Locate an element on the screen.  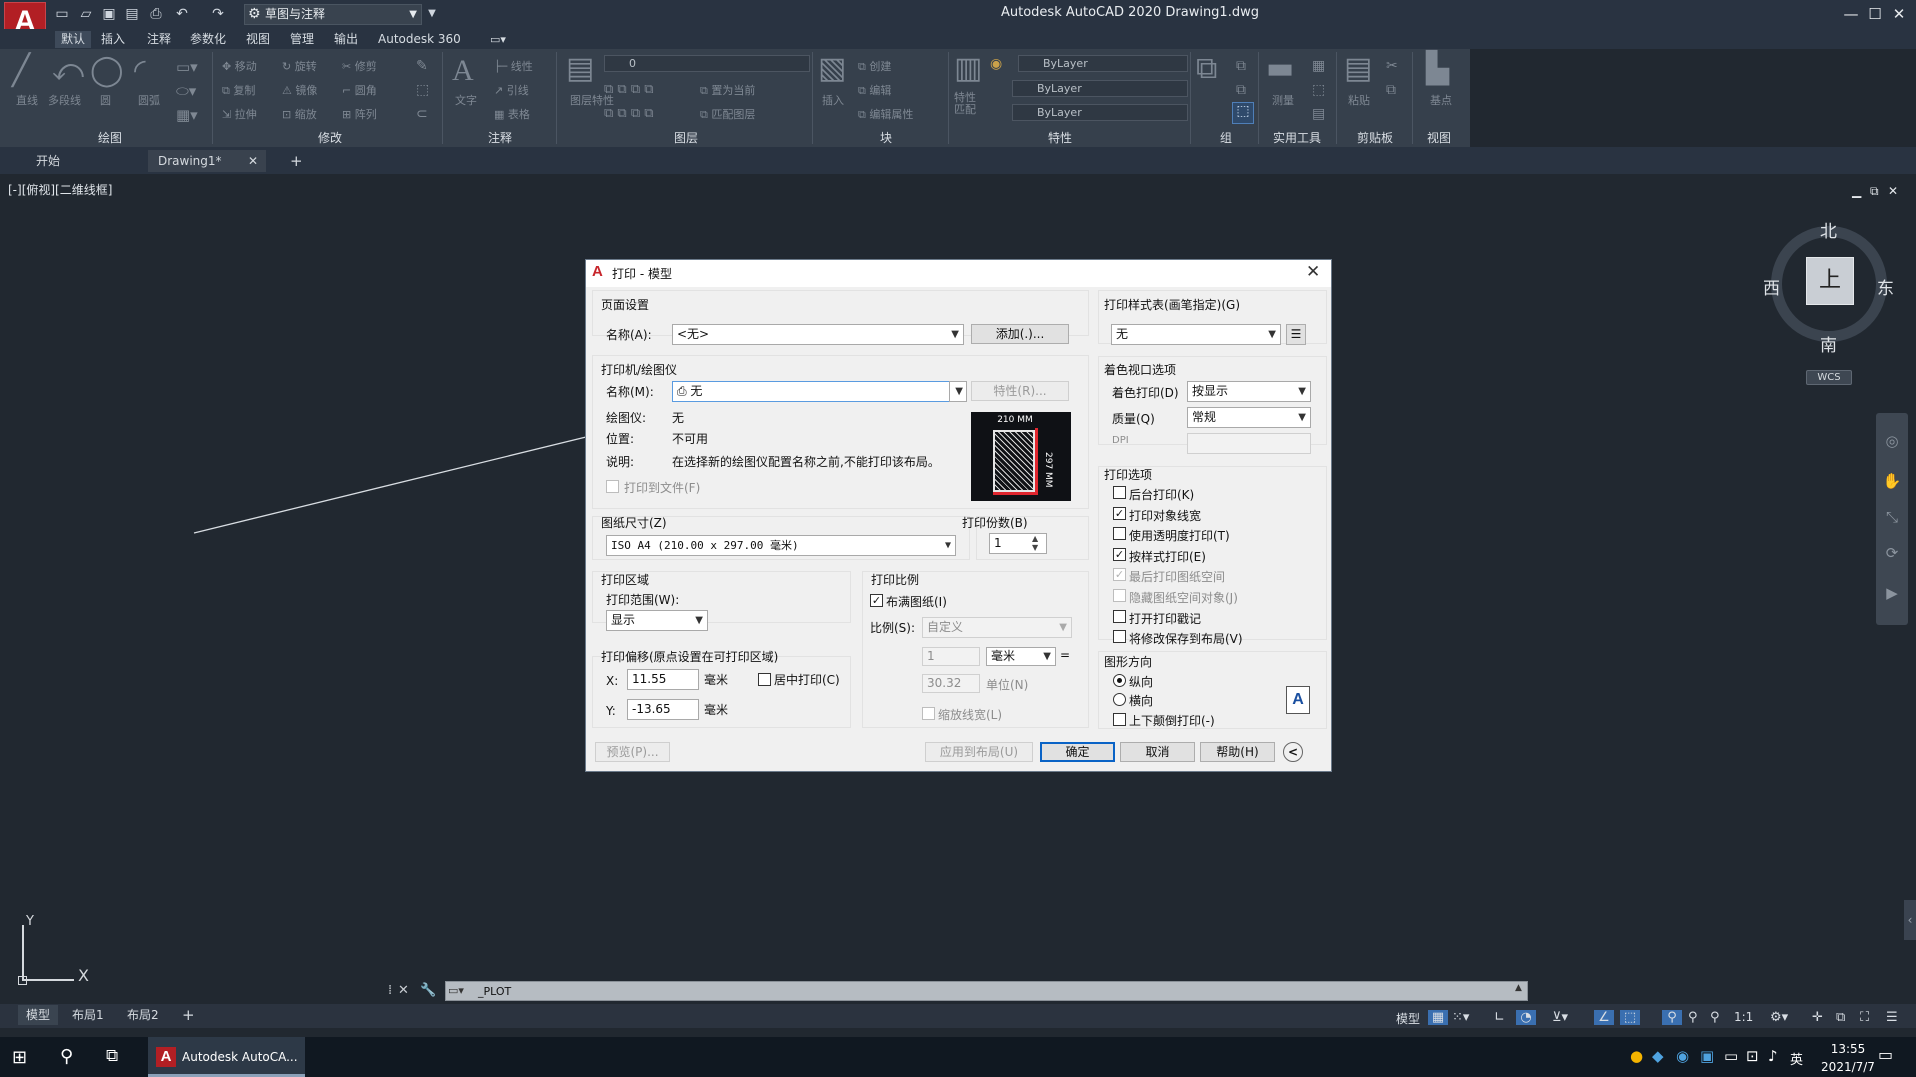
compass-south: 南 is located at coordinates (1828, 343).